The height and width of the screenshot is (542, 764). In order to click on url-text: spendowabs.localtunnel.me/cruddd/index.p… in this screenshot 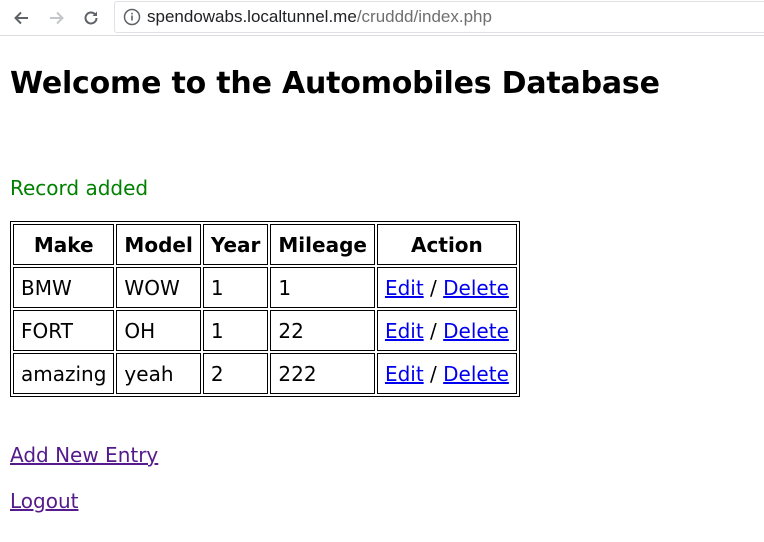, I will do `click(319, 17)`.